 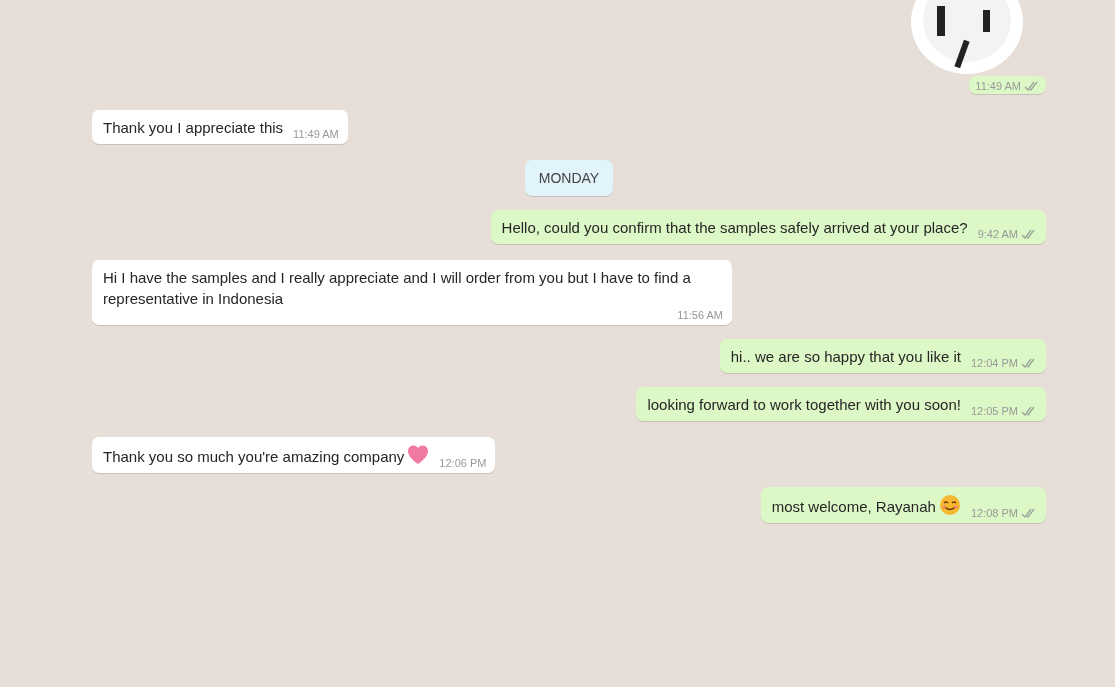 I want to click on message-time: 12:08 PM, so click(x=994, y=513).